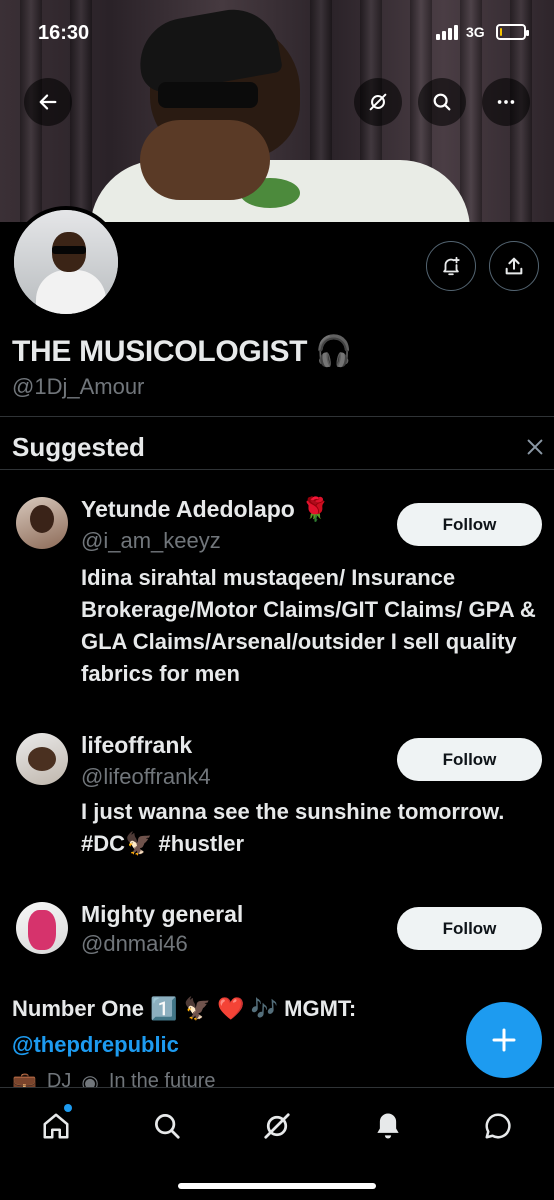 The width and height of the screenshot is (554, 1200). I want to click on user-name: lifeoffrank, so click(136, 745).